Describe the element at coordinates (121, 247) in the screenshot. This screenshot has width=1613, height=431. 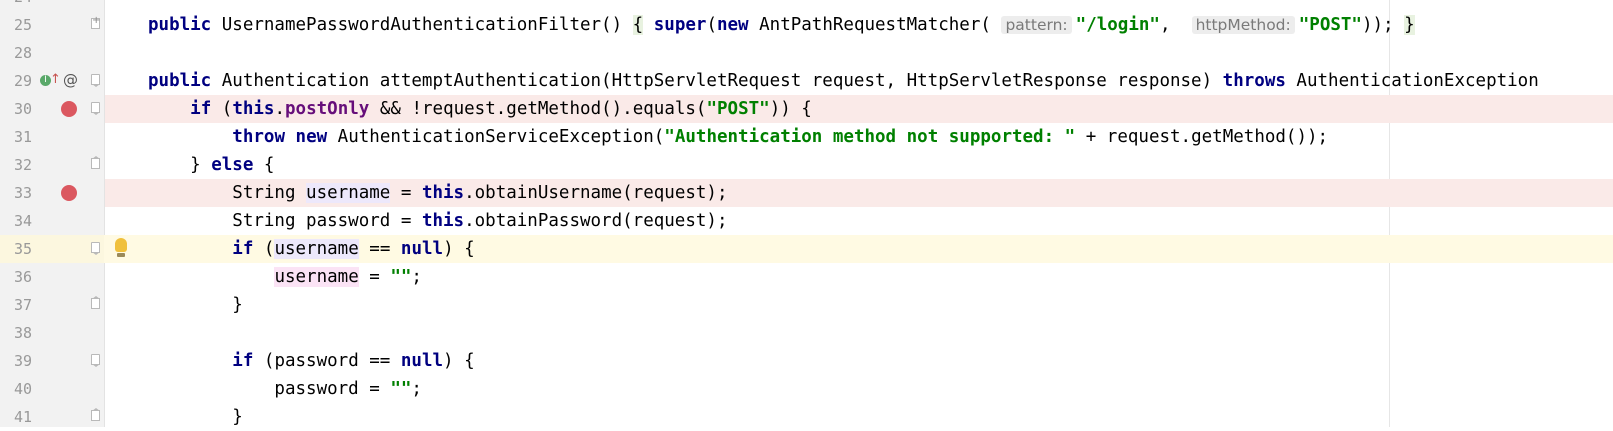
I see `lightbulb-icon` at that location.